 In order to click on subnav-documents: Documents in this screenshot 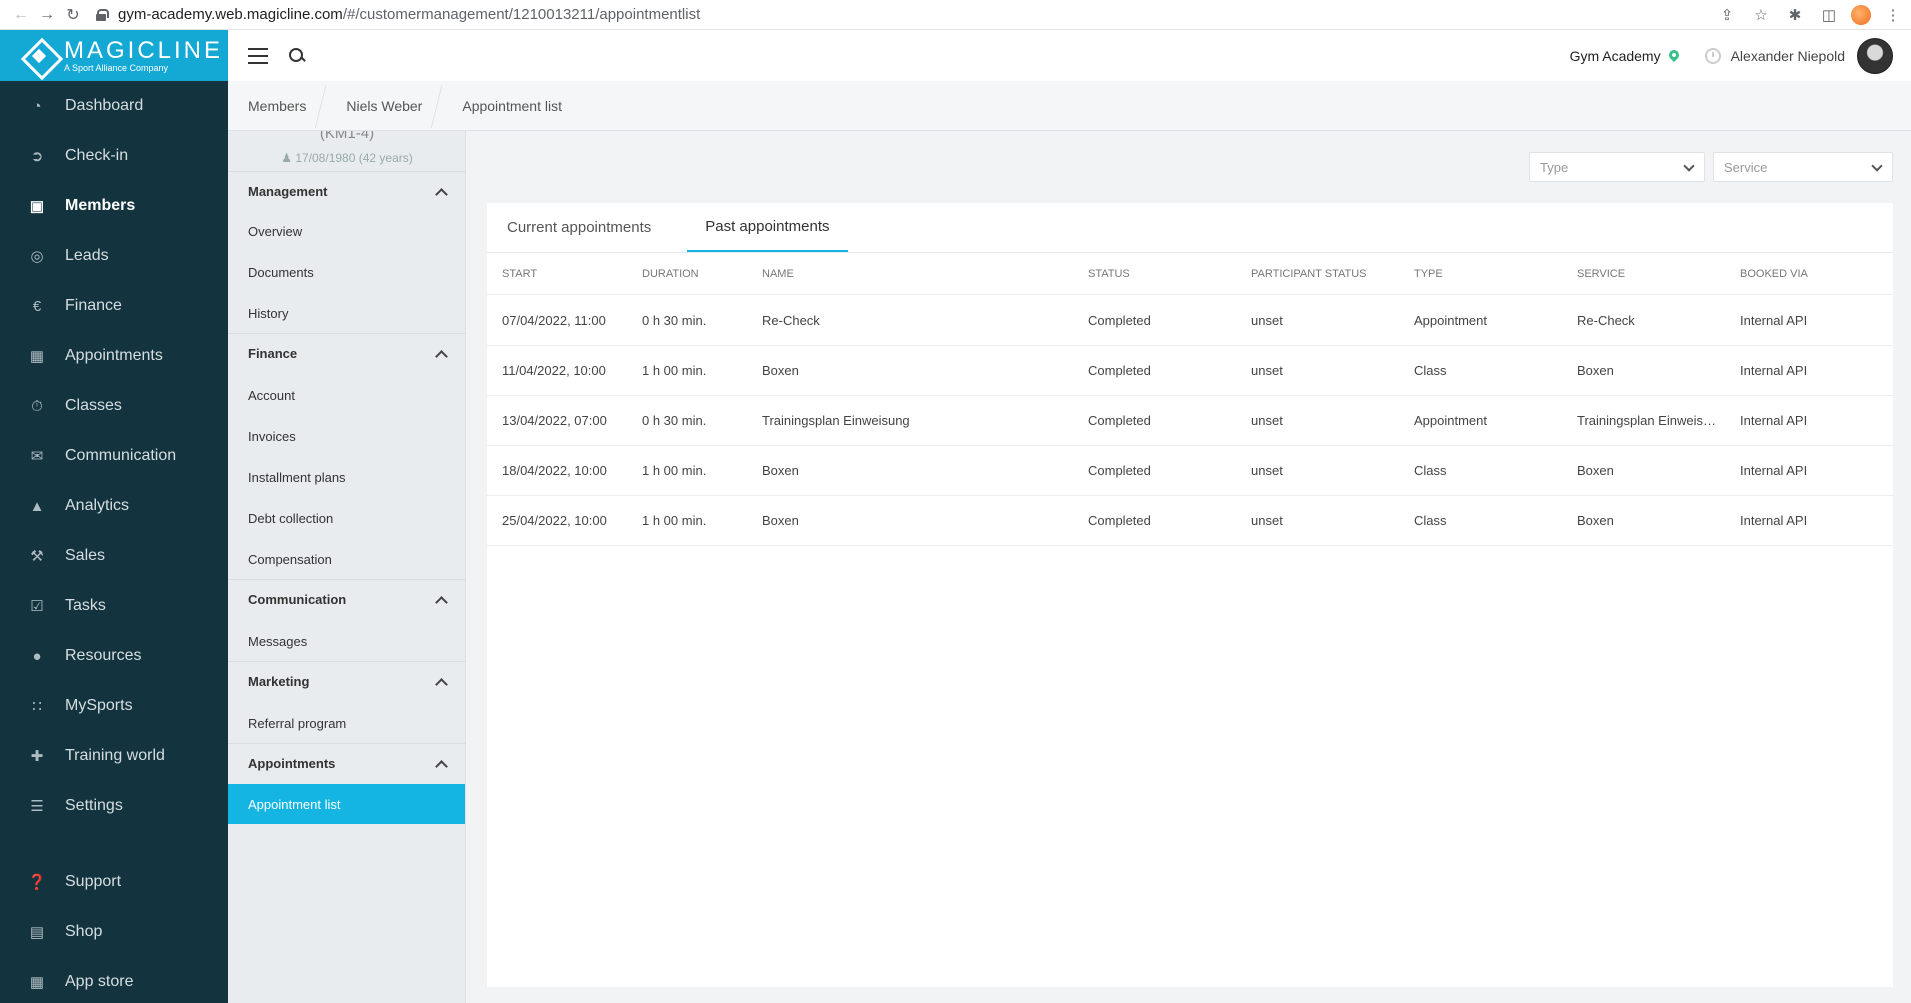, I will do `click(346, 272)`.